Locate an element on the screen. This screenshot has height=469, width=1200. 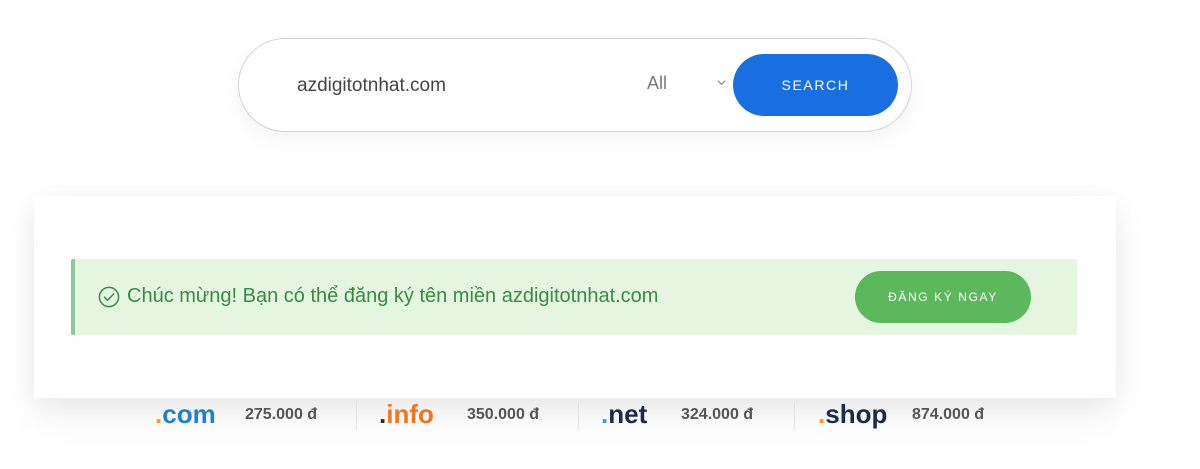
domain-search-input is located at coordinates (462, 86).